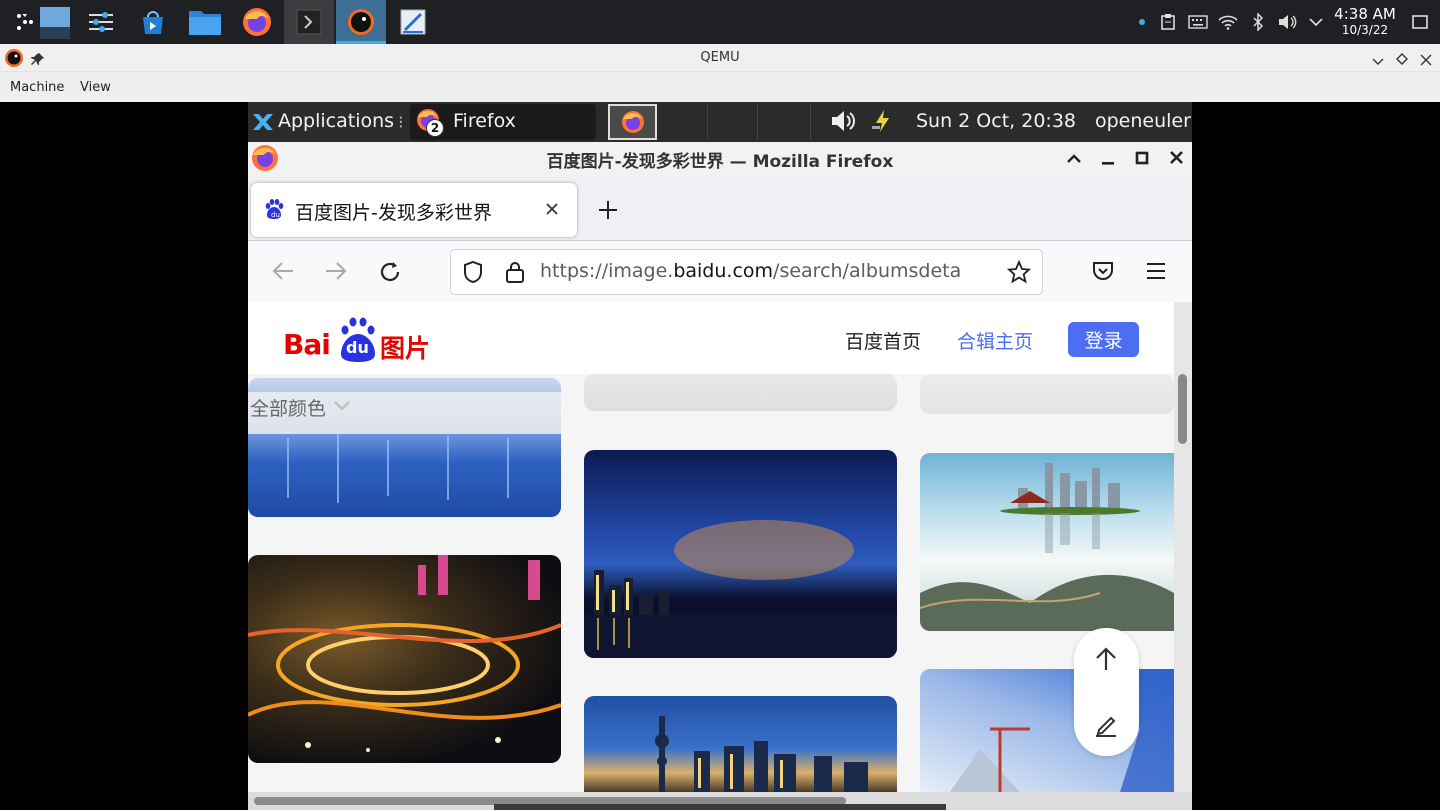  I want to click on vertical-scrollbar-thumb, so click(1182, 409).